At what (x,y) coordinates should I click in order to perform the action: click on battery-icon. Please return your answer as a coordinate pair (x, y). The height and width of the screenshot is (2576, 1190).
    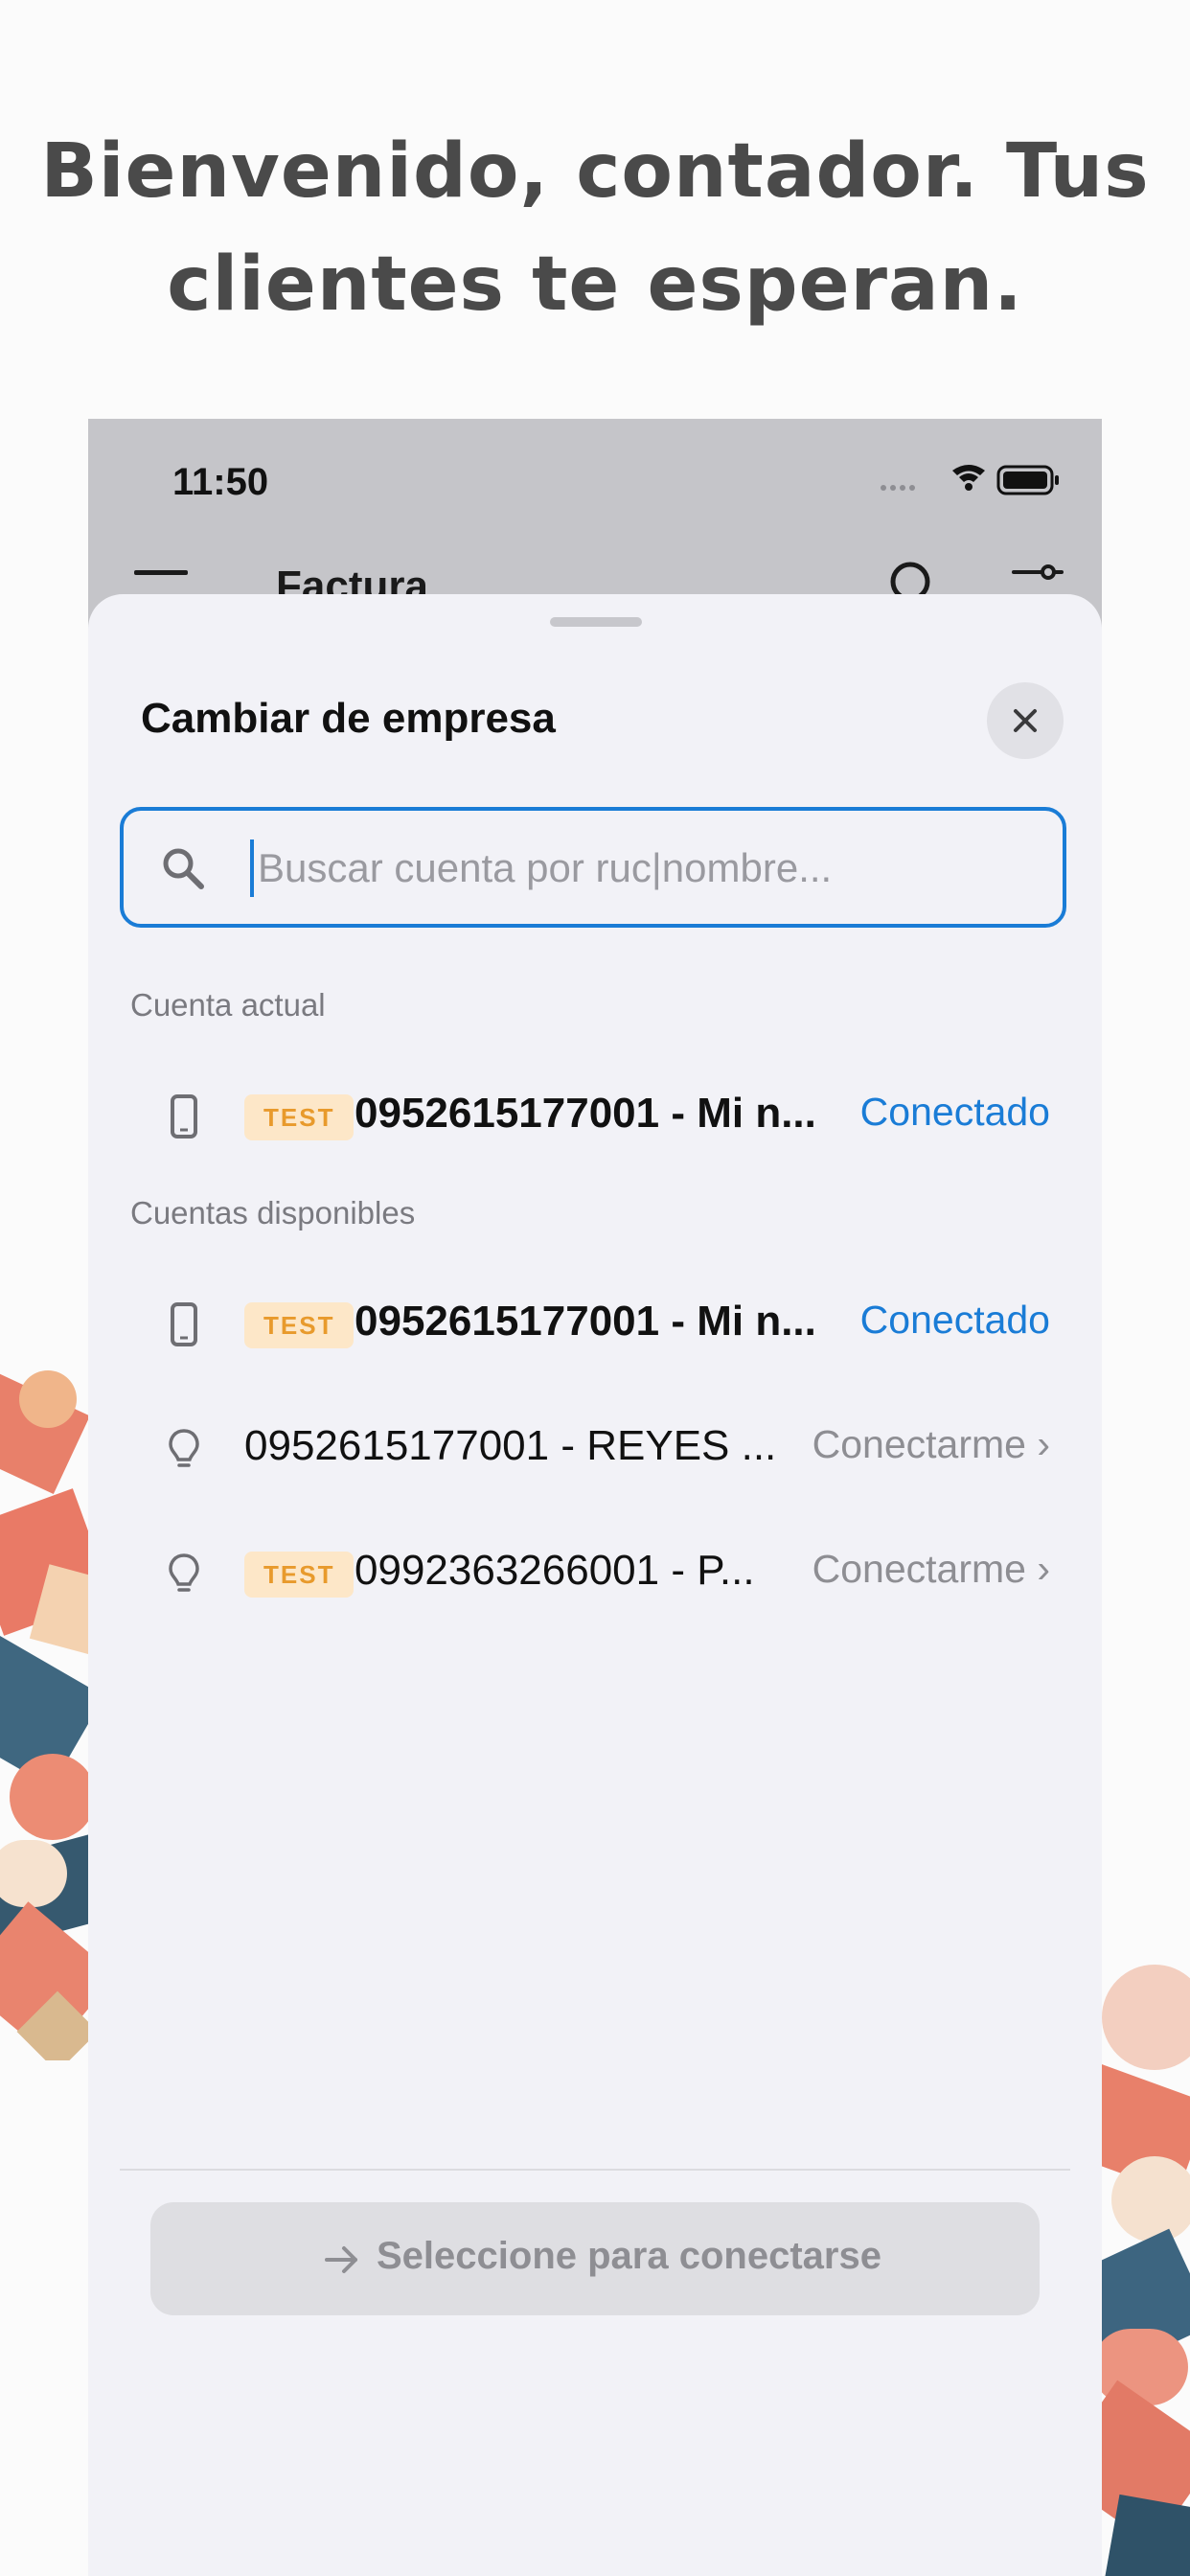
    Looking at the image, I should click on (1028, 480).